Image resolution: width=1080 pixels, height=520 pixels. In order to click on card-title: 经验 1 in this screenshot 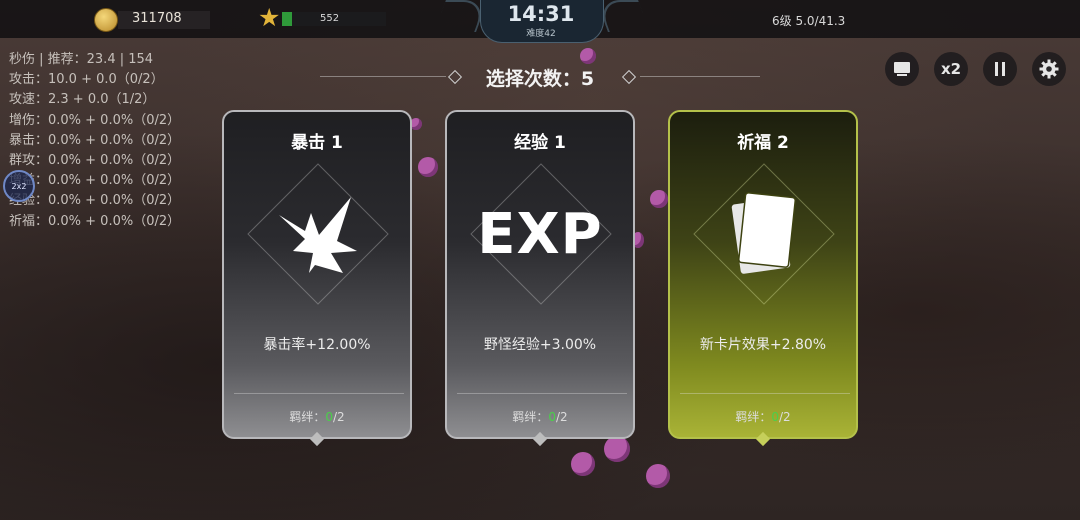, I will do `click(540, 143)`.